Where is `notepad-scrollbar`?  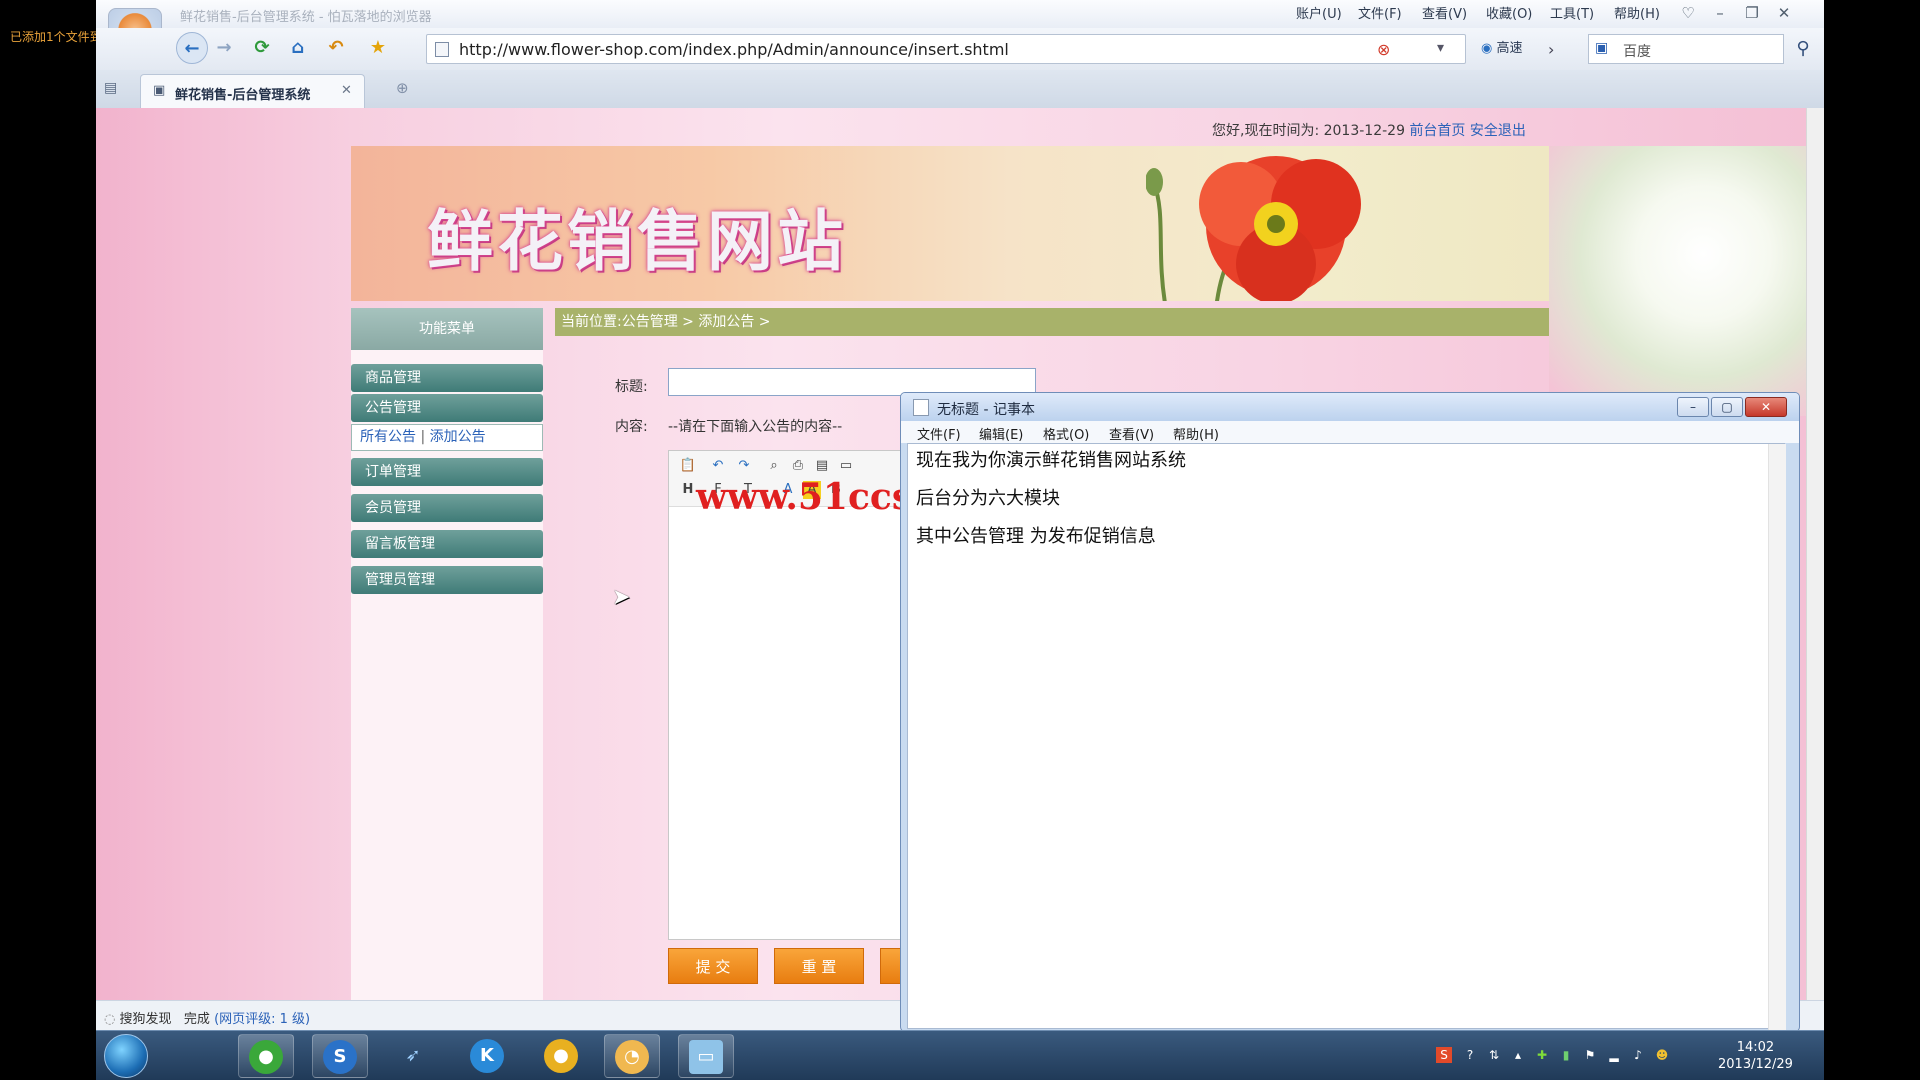 notepad-scrollbar is located at coordinates (1777, 737).